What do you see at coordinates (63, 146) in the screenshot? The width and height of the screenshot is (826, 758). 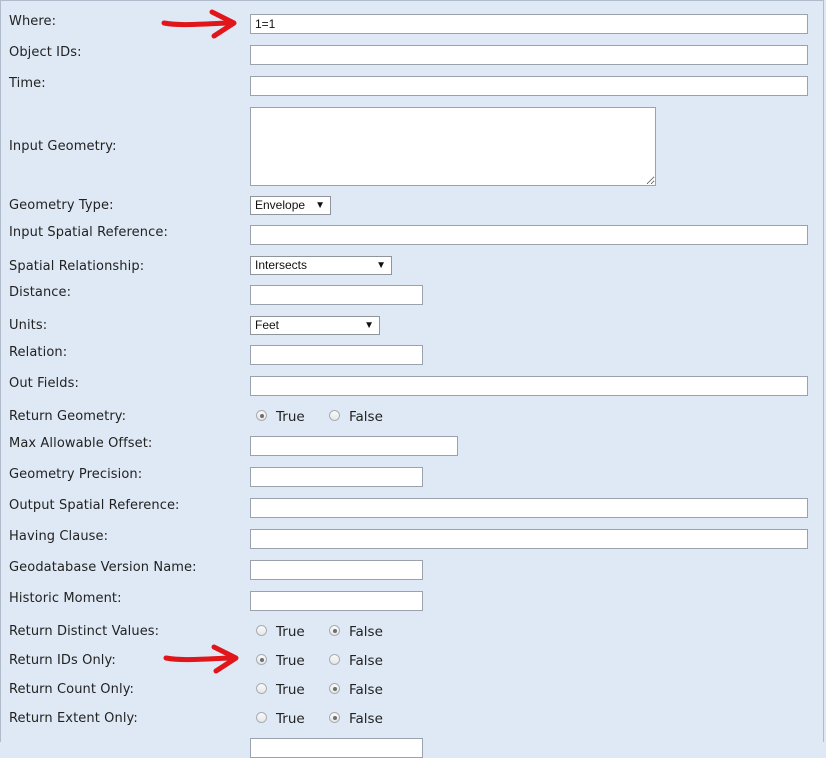 I see `input-geometry-label: Input Geometry:` at bounding box center [63, 146].